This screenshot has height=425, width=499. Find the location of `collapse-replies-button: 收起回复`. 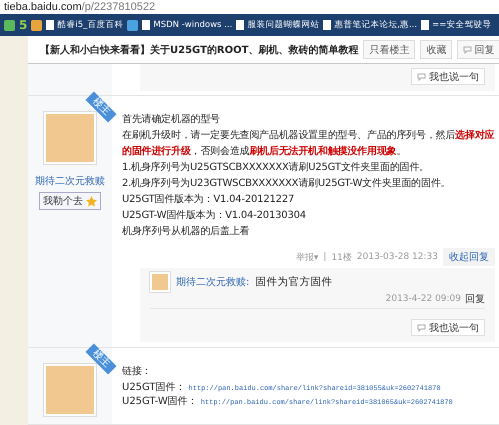

collapse-replies-button: 收起回复 is located at coordinates (469, 257).